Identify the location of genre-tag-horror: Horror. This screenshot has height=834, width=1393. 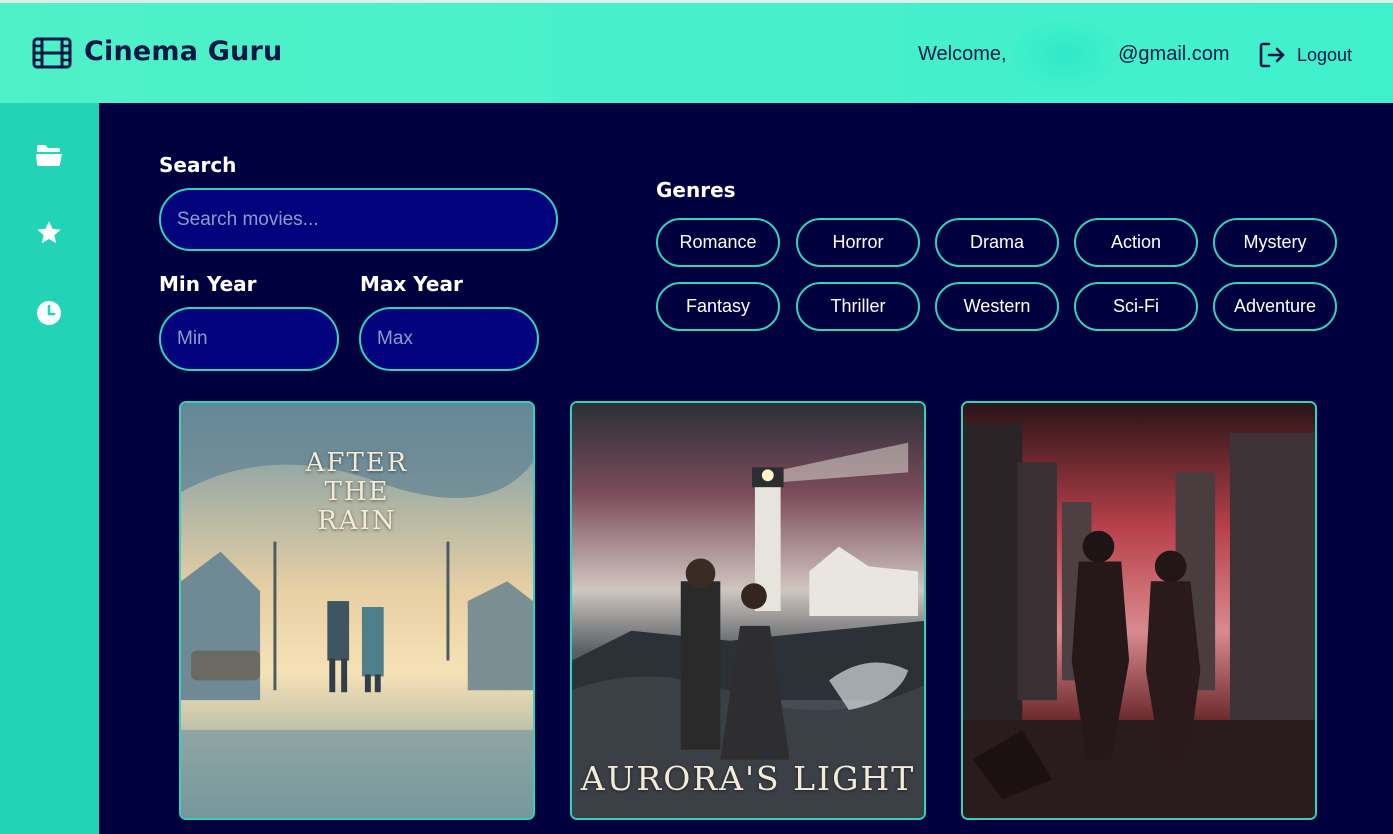
(858, 242).